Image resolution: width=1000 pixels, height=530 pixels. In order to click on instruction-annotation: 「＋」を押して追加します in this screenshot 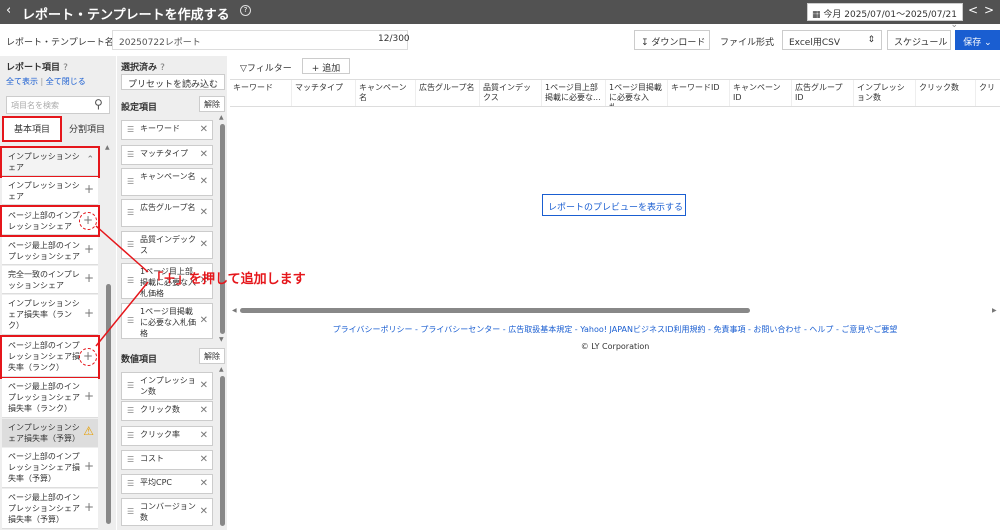, I will do `click(228, 279)`.